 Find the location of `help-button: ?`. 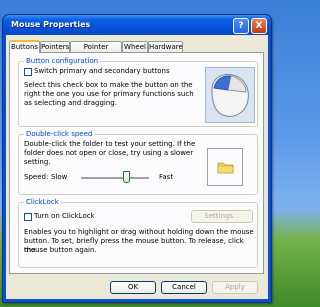

help-button: ? is located at coordinates (241, 26).